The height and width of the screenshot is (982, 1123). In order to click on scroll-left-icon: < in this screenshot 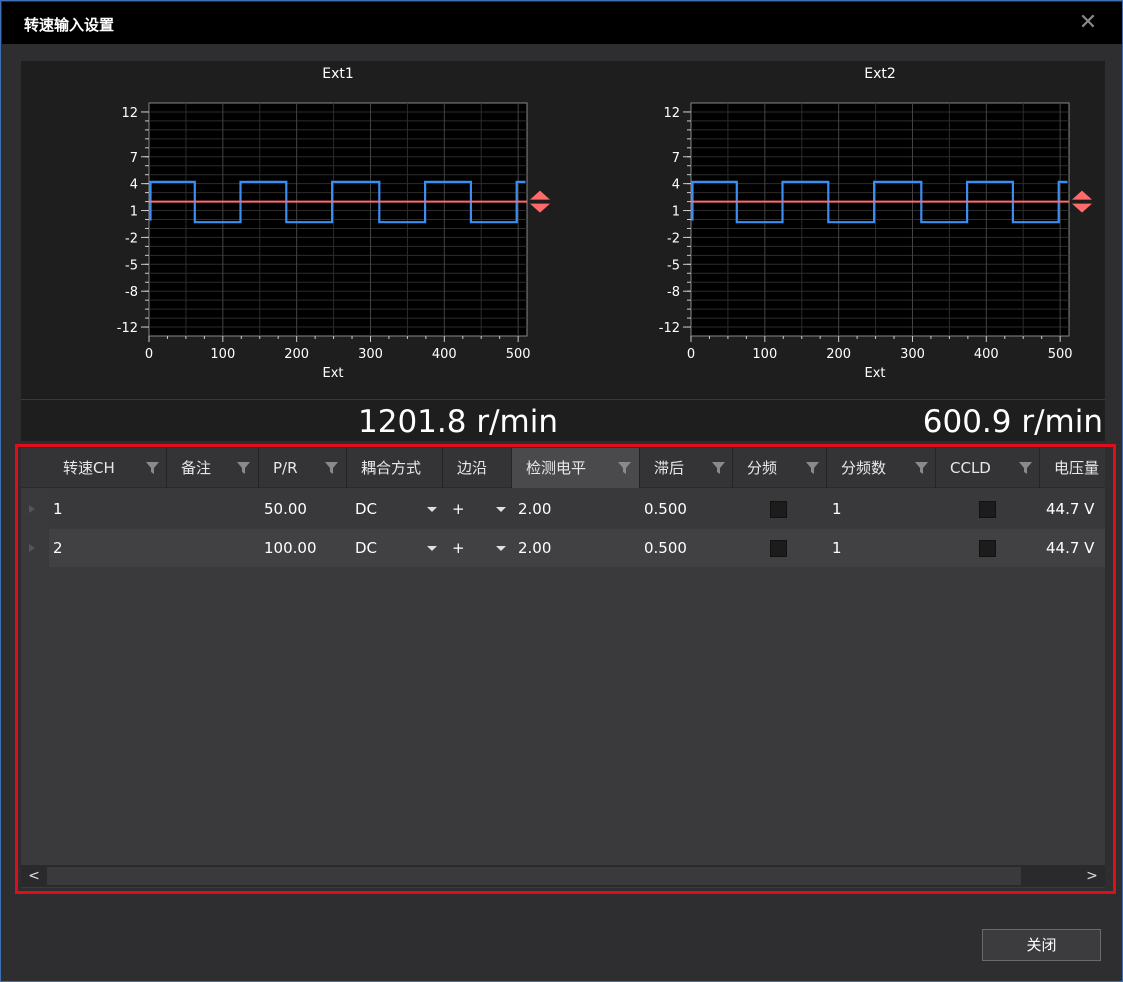, I will do `click(34, 876)`.